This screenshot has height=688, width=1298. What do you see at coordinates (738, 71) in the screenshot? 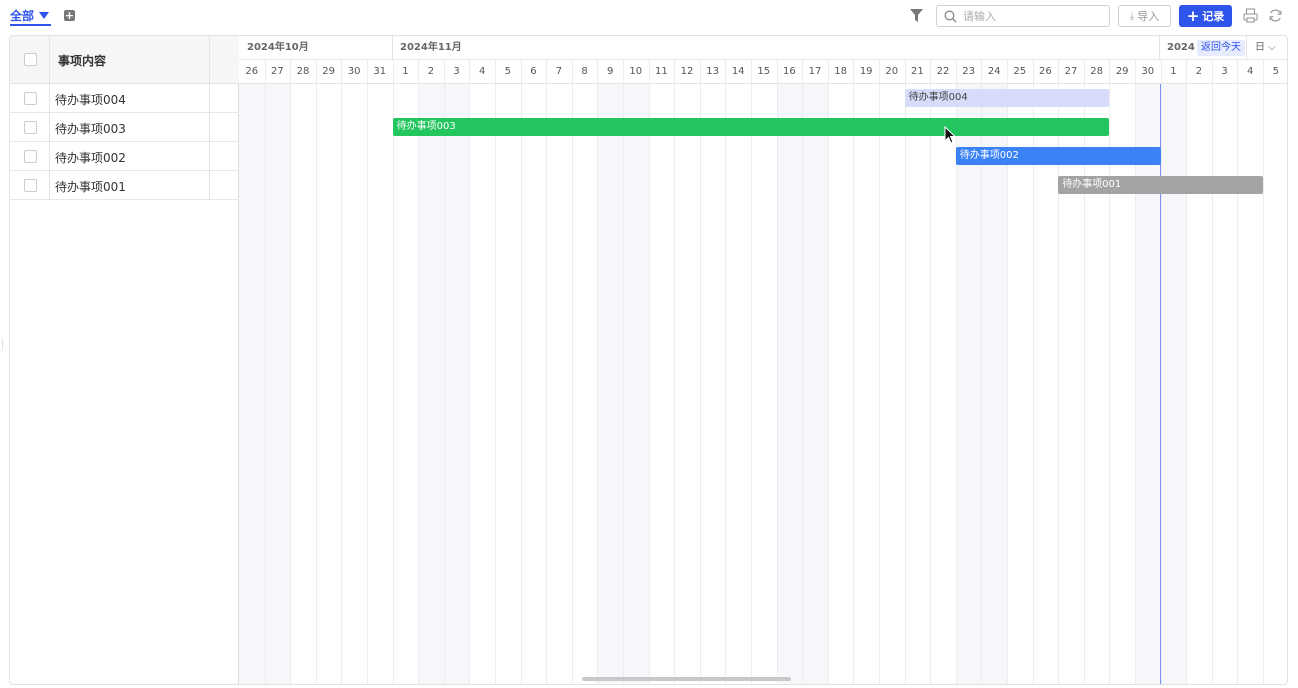
I see `day-label: 14` at bounding box center [738, 71].